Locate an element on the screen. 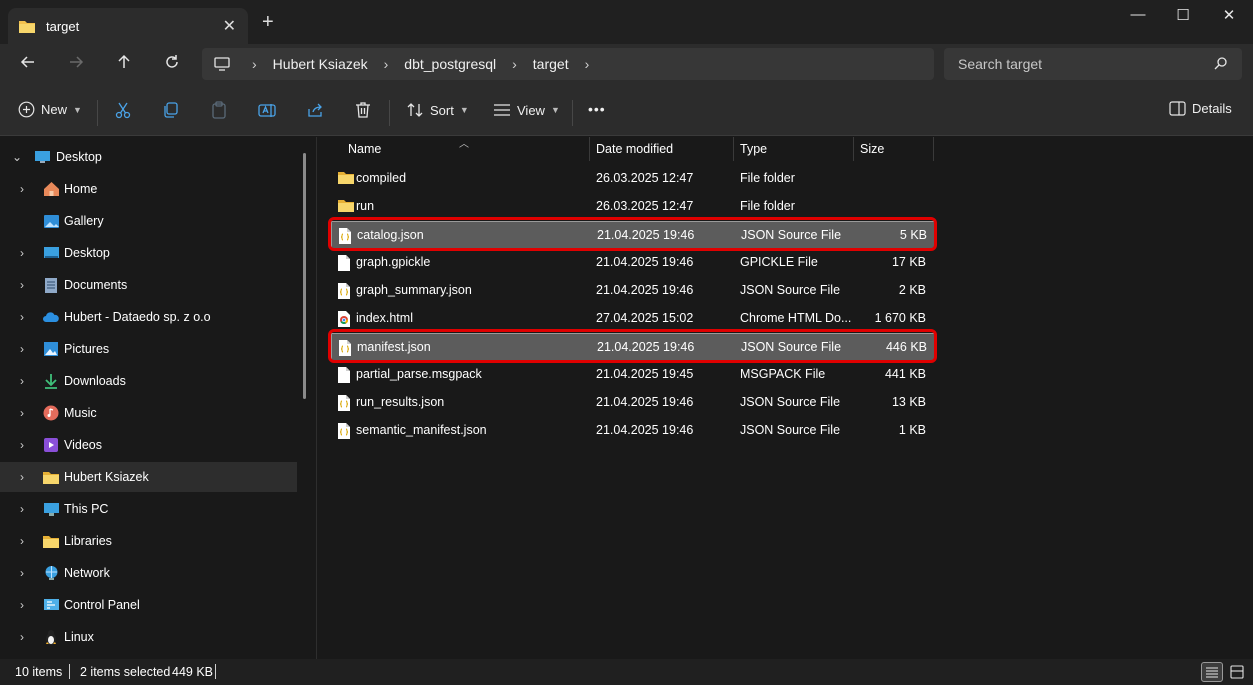 Image resolution: width=1253 pixels, height=685 pixels. breadcrumb-user: Hubert Ksiazek is located at coordinates (320, 64).